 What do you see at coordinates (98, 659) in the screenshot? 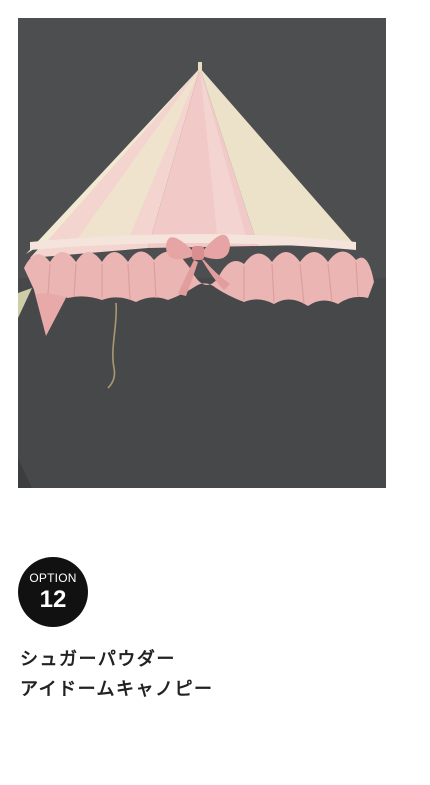
I see `product-title-line-1: シュガーパウダー` at bounding box center [98, 659].